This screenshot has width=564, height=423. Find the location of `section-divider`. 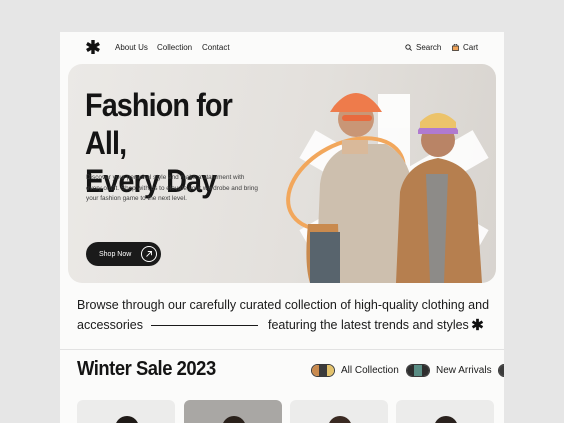

section-divider is located at coordinates (282, 349).